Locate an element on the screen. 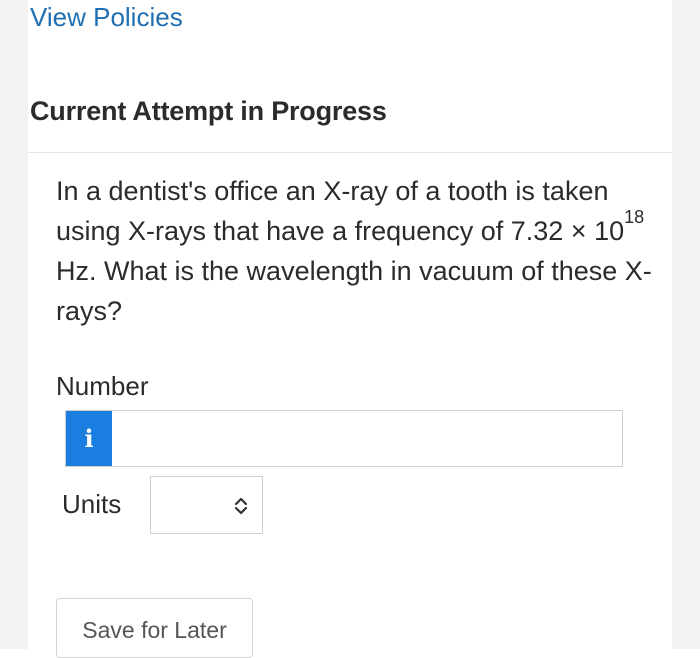  section-divider is located at coordinates (350, 152).